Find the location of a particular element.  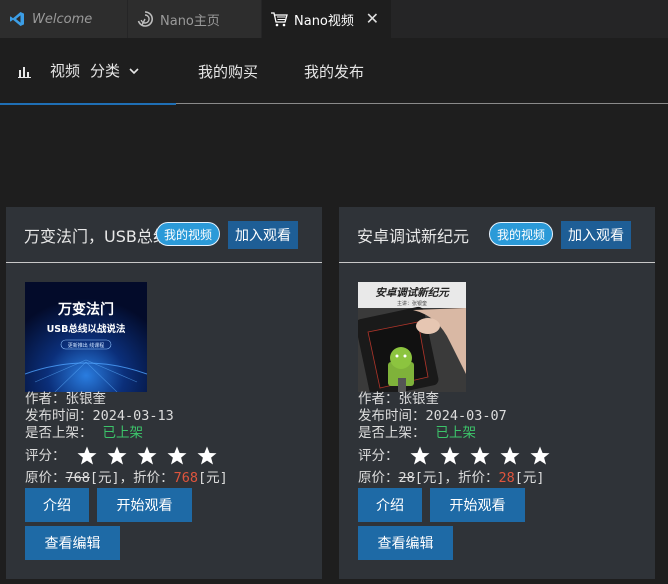

nav-my-publications: 我的发布 is located at coordinates (334, 71).